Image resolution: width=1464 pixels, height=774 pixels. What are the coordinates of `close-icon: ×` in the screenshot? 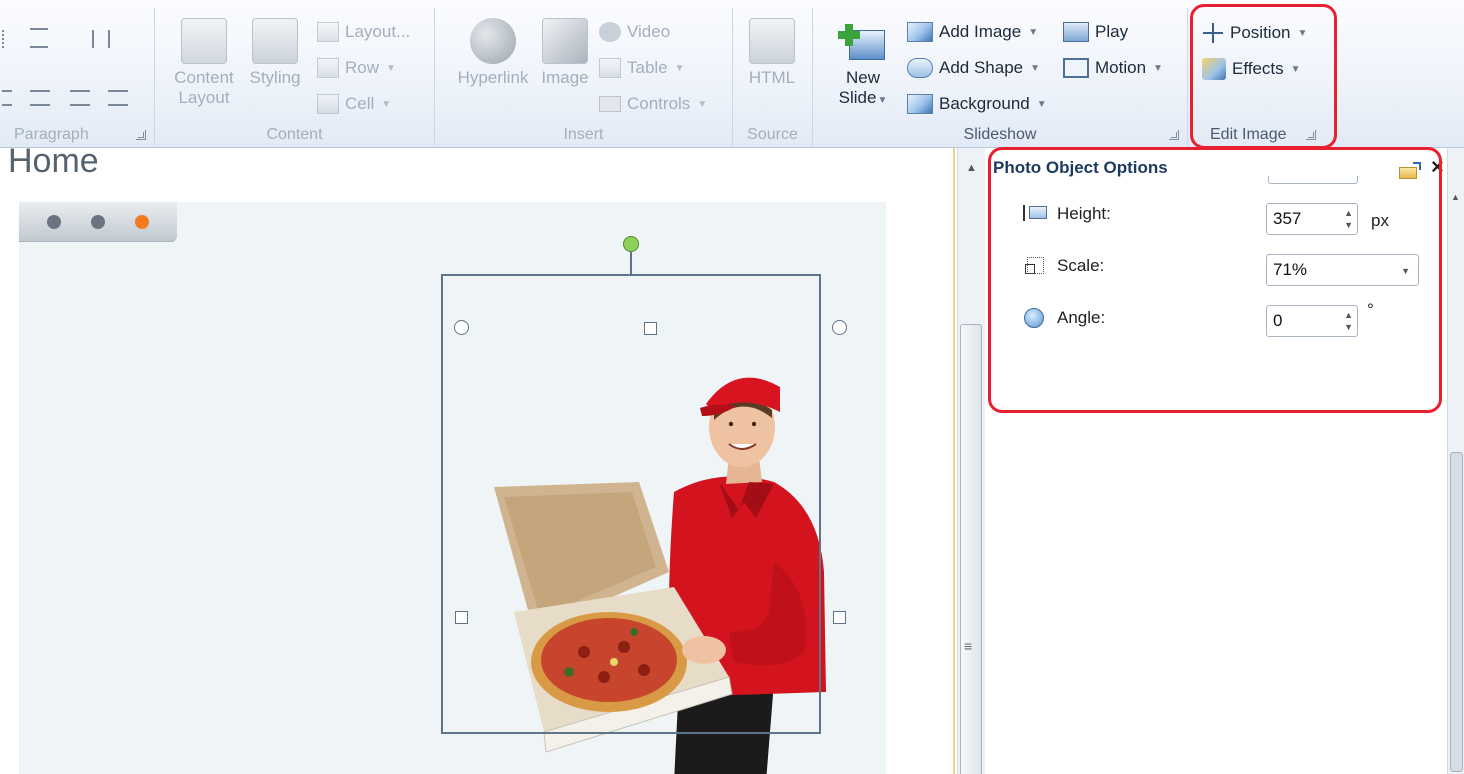 It's located at (1437, 167).